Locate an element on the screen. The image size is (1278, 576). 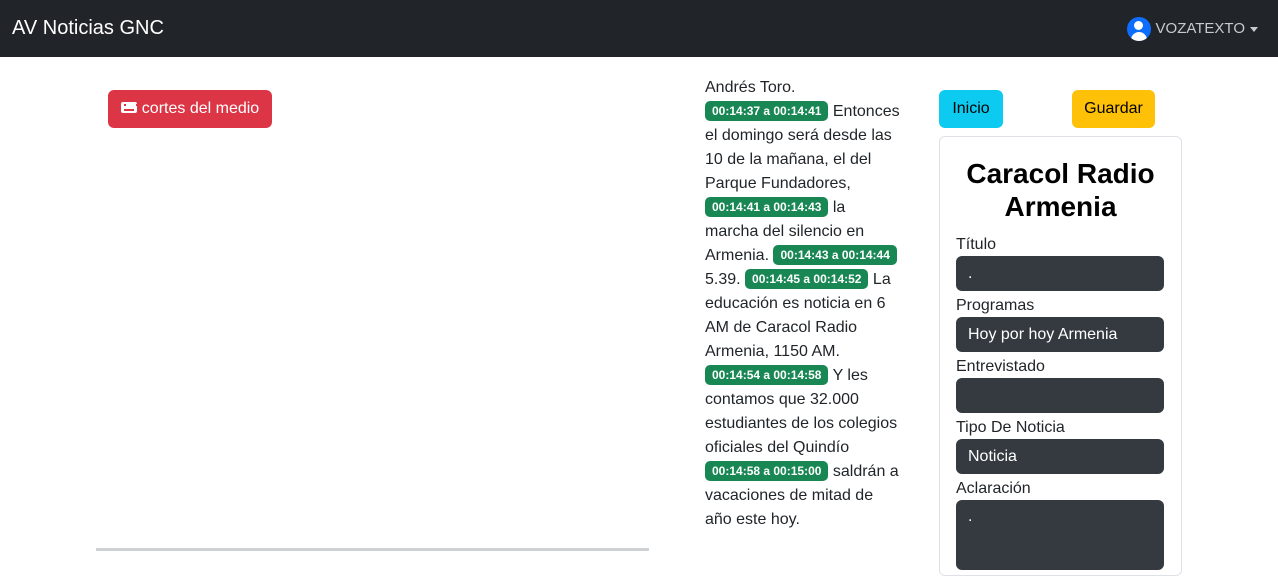
programas-select: Hoy por hoy Armenia is located at coordinates (1060, 334).